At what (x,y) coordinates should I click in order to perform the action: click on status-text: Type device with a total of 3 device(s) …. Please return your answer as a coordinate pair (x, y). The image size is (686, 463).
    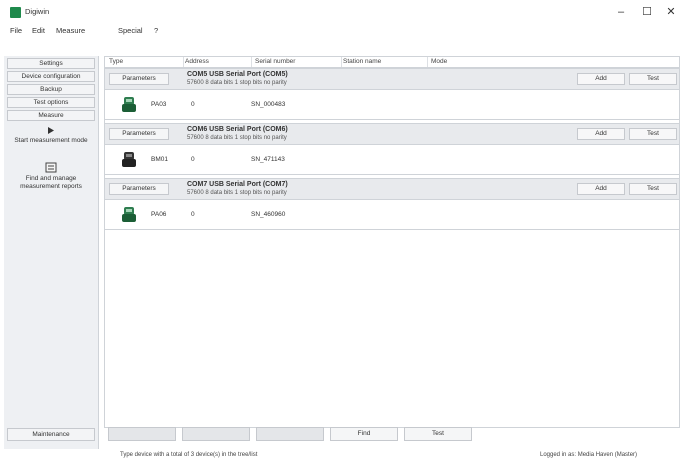
    Looking at the image, I should click on (189, 455).